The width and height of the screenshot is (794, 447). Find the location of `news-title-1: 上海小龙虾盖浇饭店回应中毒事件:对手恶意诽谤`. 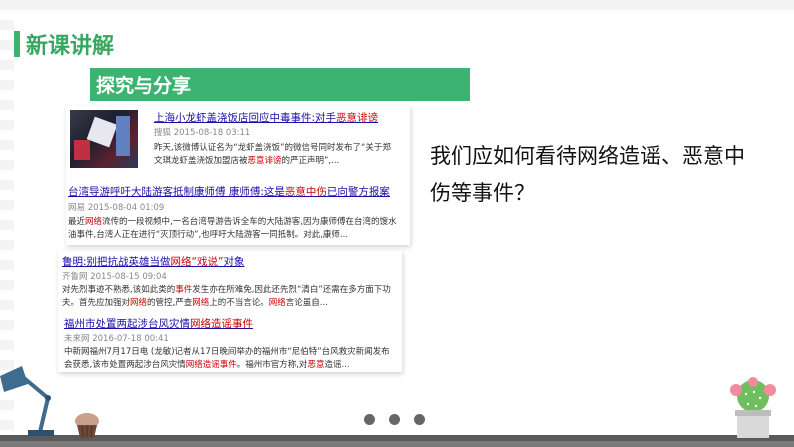

news-title-1: 上海小龙虾盖浇饭店回应中毒事件:对手恶意诽谤 is located at coordinates (266, 117).